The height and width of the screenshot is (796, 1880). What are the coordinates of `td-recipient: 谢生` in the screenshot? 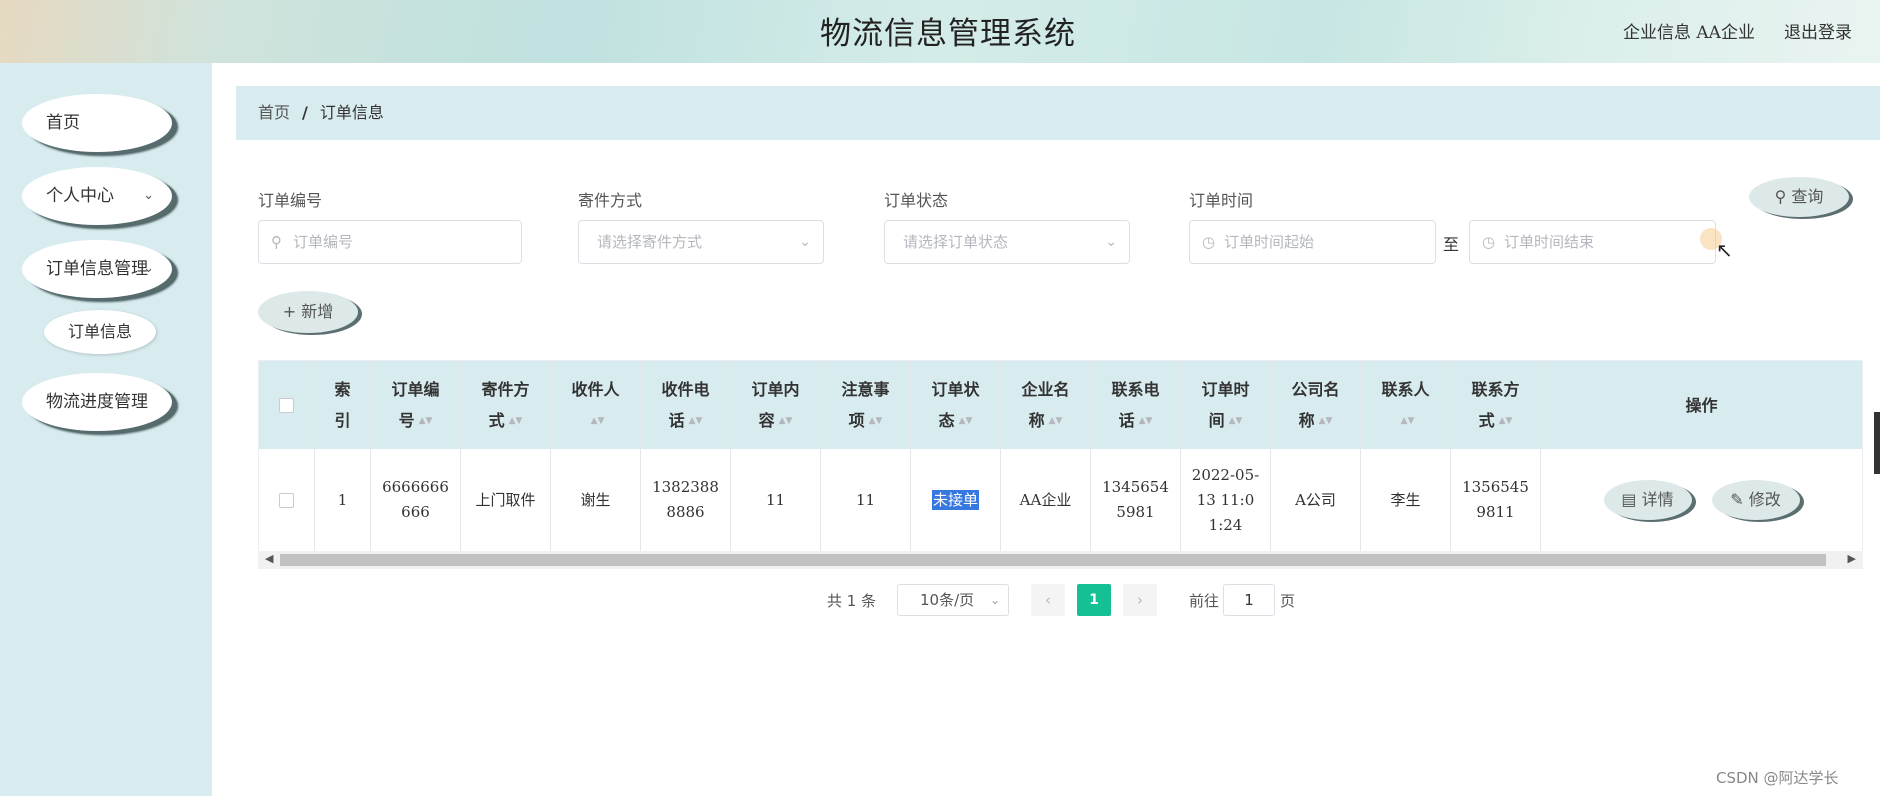 It's located at (596, 500).